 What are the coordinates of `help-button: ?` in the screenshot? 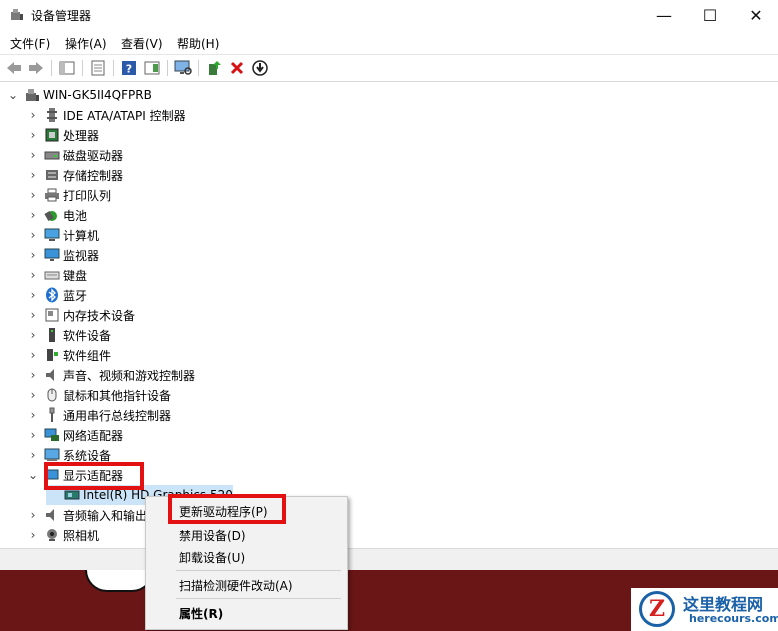 It's located at (129, 68).